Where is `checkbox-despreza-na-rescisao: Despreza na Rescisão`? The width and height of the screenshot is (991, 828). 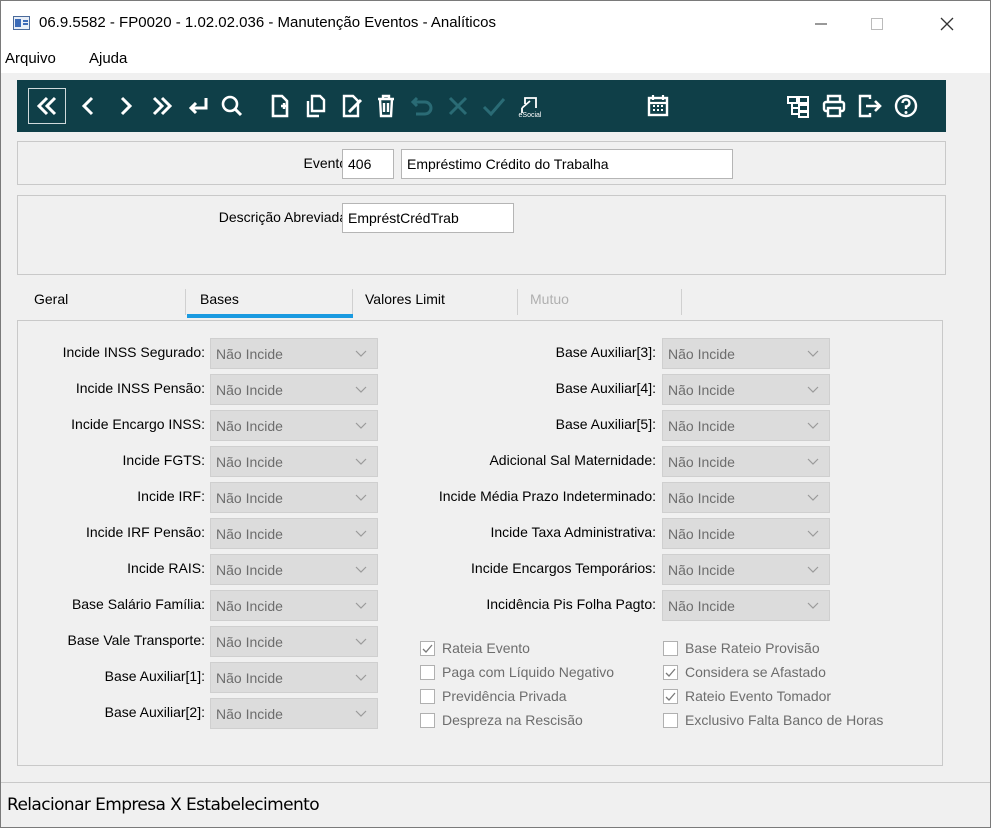
checkbox-despreza-na-rescisao: Despreza na Rescisão is located at coordinates (550, 722).